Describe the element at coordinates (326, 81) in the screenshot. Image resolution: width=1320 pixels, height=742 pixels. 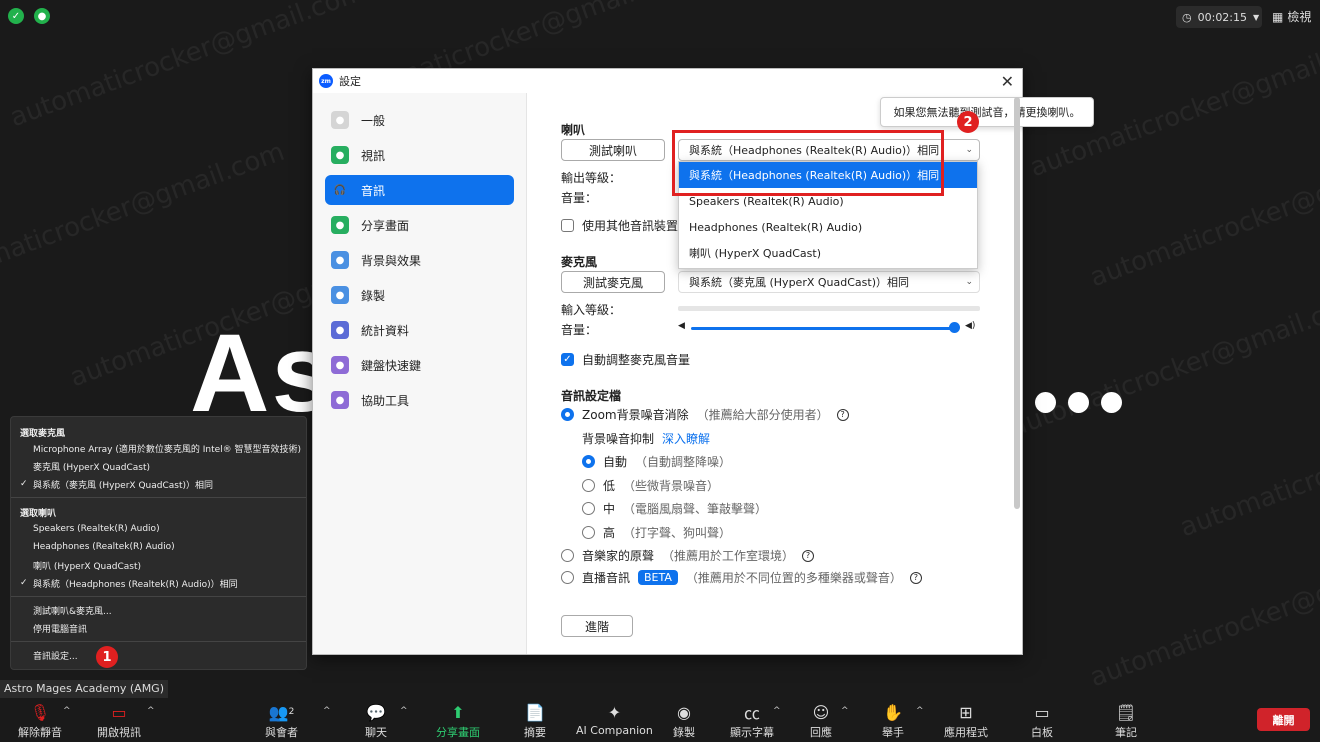
I see `zoom-logo-icon: zm` at that location.